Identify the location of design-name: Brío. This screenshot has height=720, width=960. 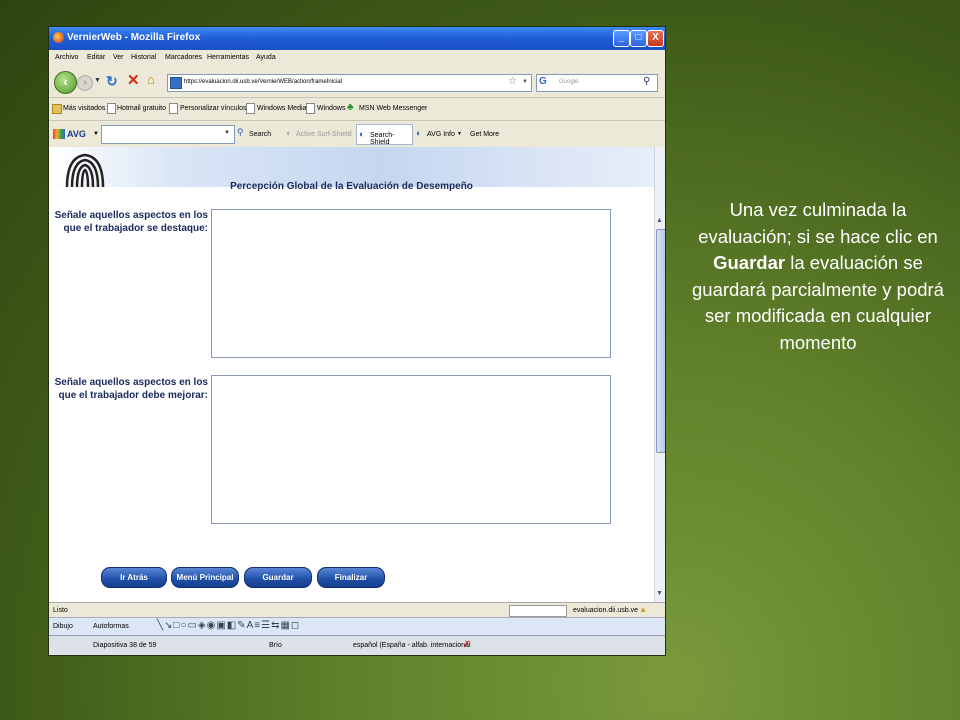
(275, 645).